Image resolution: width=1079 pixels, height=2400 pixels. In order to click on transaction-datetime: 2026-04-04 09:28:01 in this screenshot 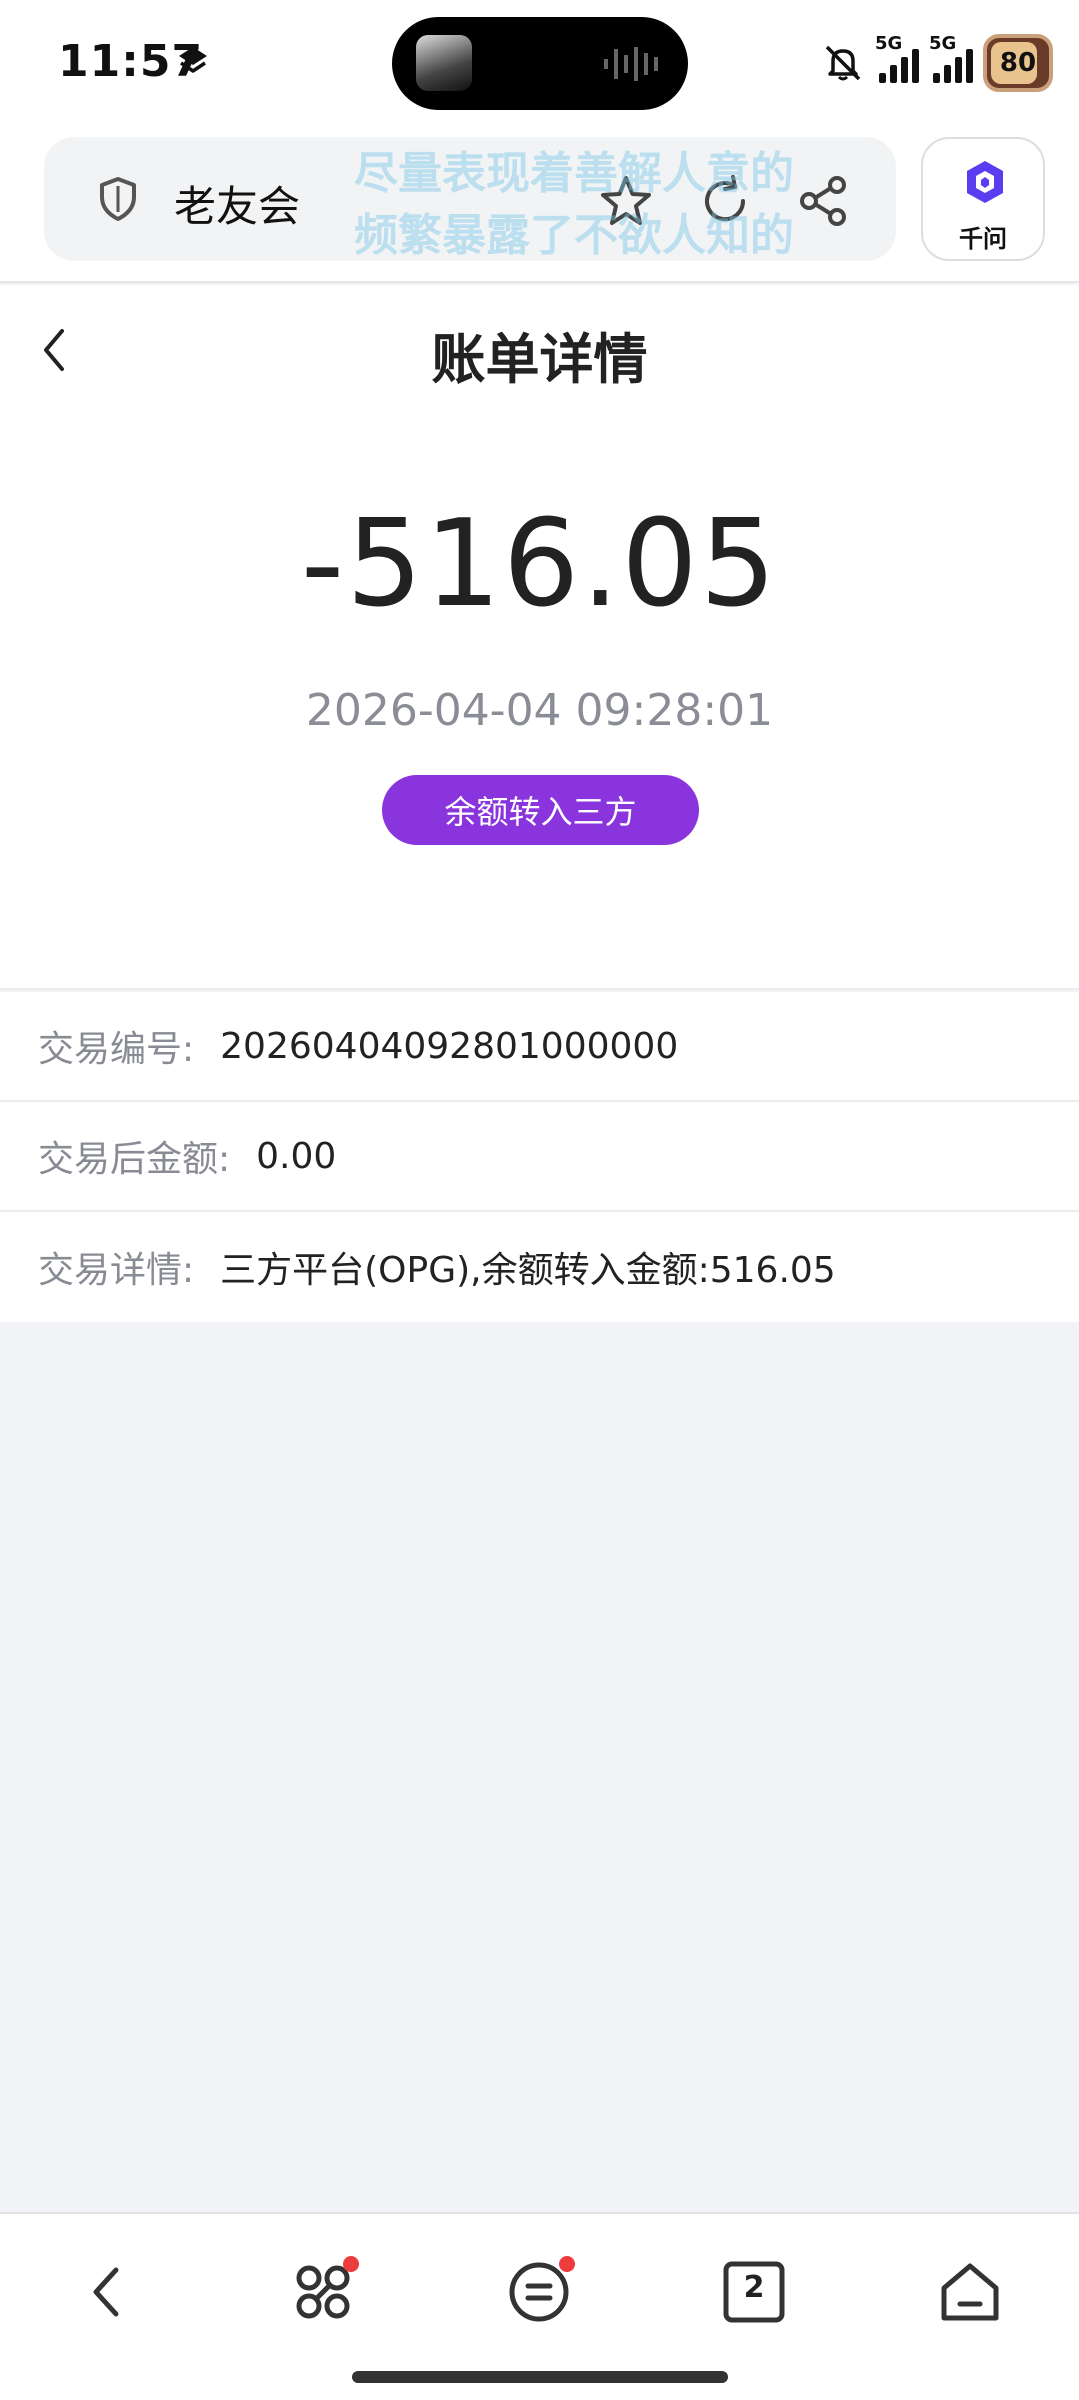, I will do `click(539, 710)`.